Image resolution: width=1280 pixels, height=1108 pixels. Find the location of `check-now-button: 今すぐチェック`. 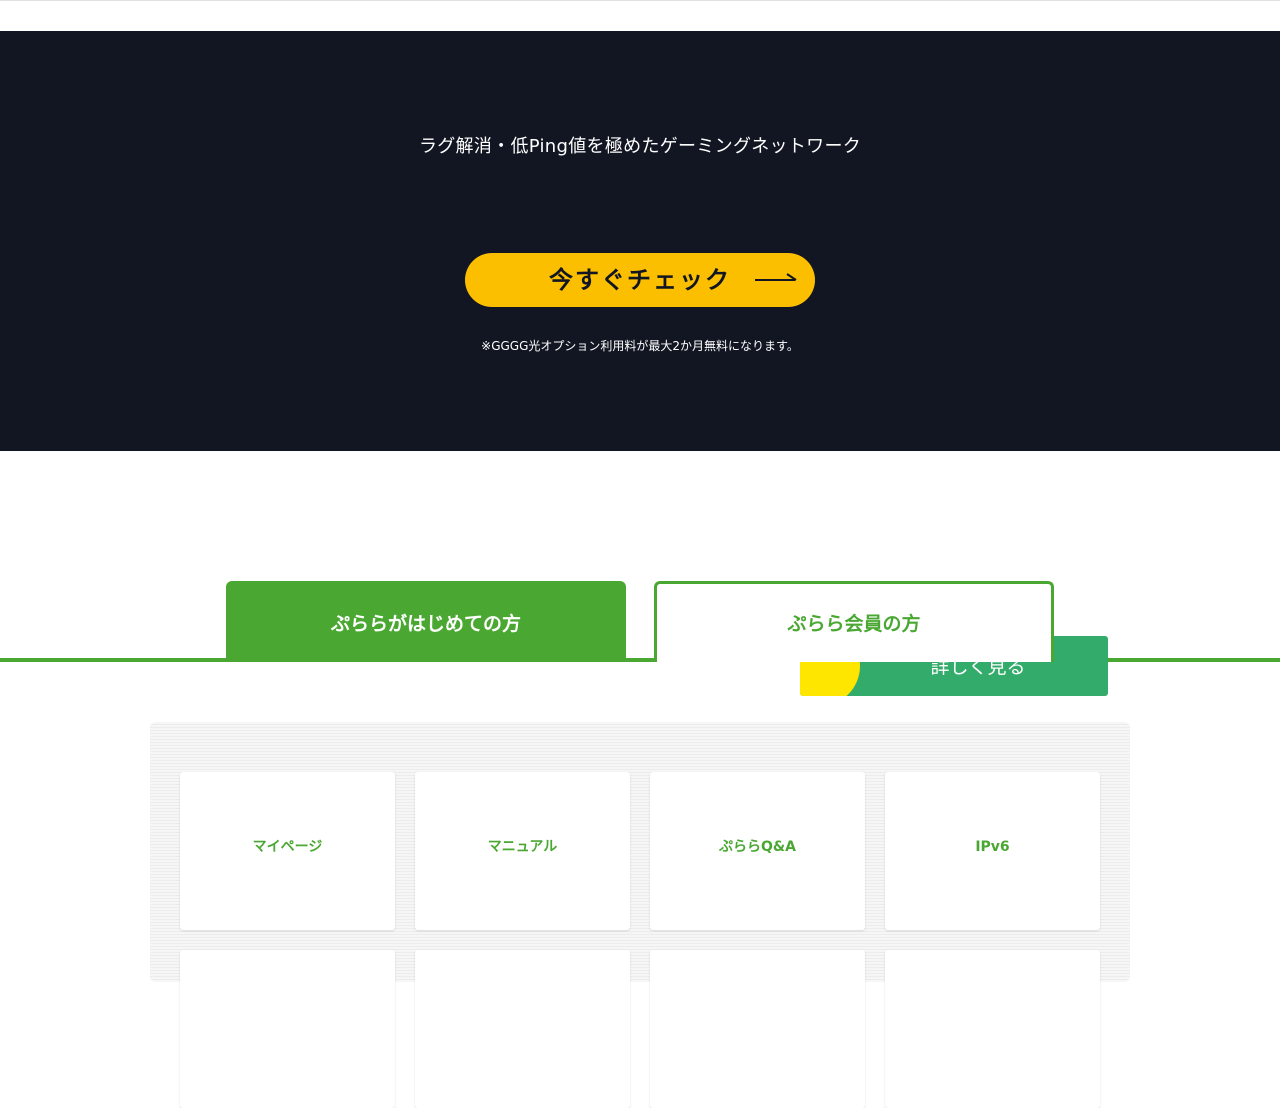

check-now-button: 今すぐチェック is located at coordinates (640, 280).